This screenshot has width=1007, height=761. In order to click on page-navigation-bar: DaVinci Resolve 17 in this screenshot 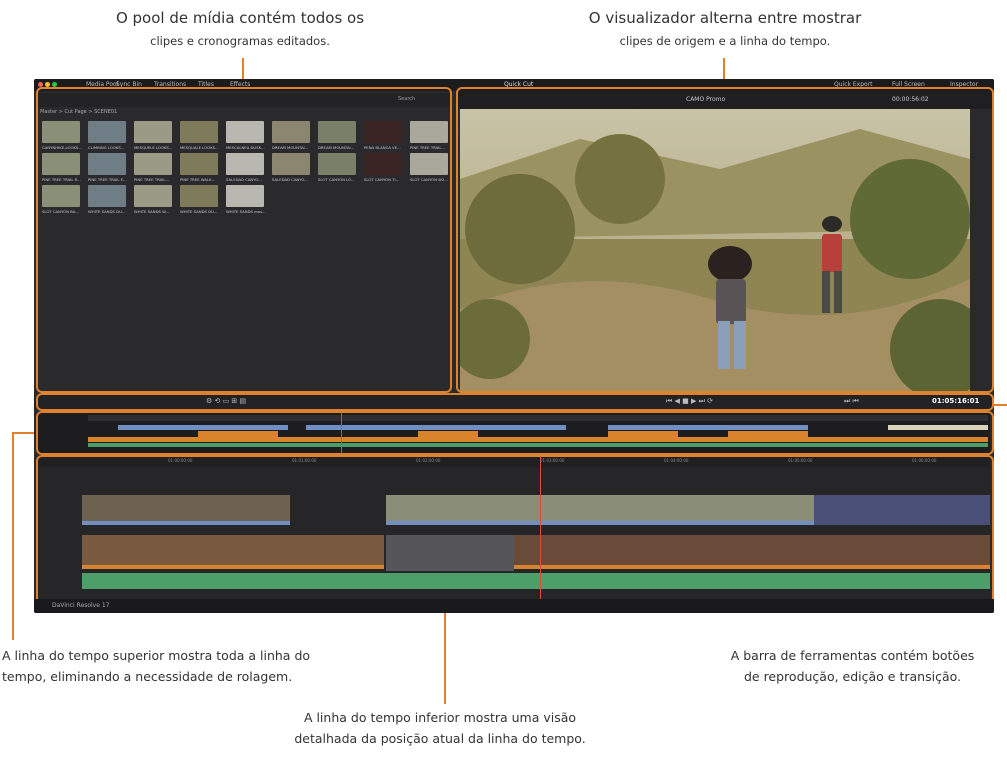, I will do `click(514, 606)`.